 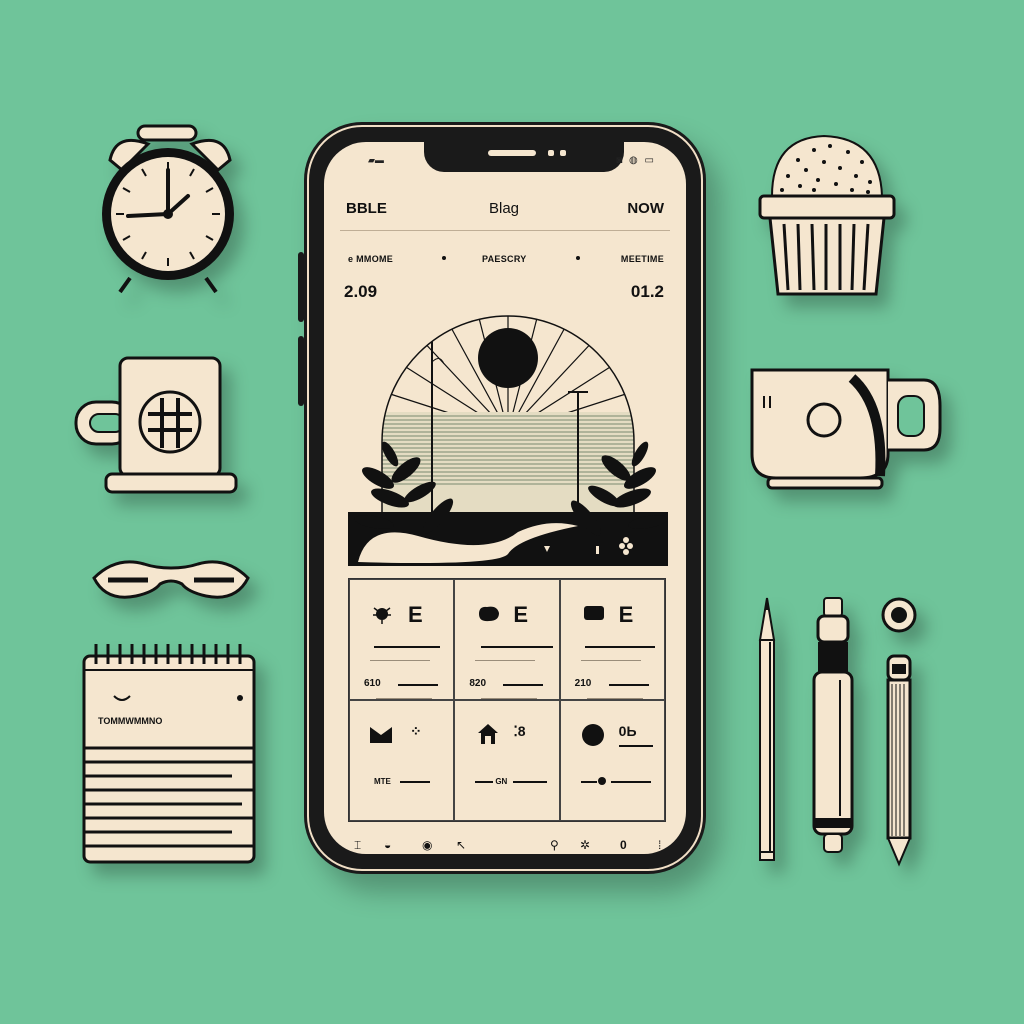 I want to click on bug-icon, so click(x=382, y=616).